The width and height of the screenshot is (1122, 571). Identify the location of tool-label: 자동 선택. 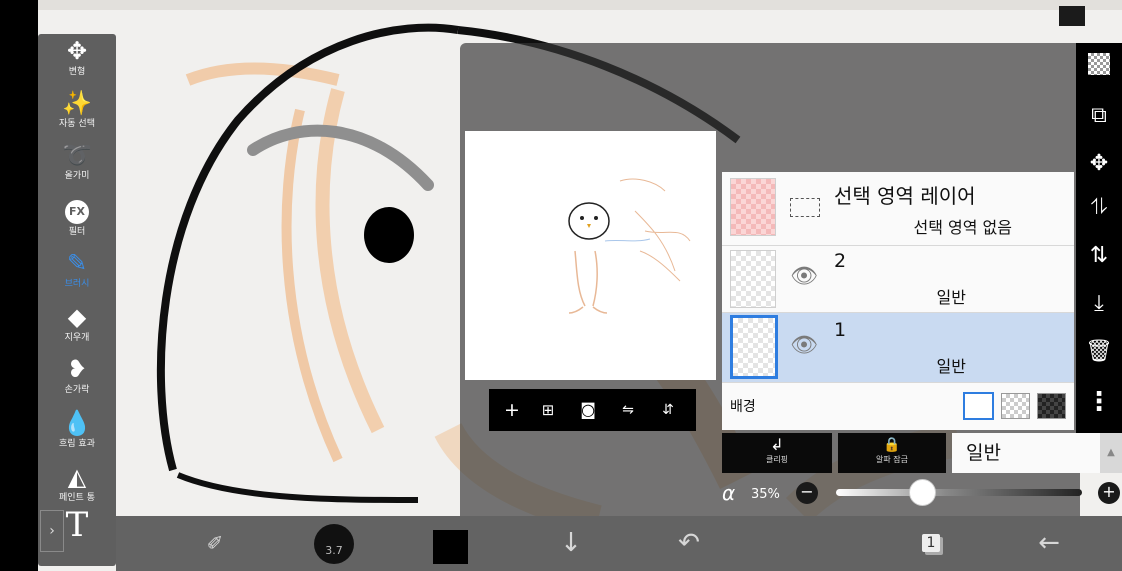
(77, 124).